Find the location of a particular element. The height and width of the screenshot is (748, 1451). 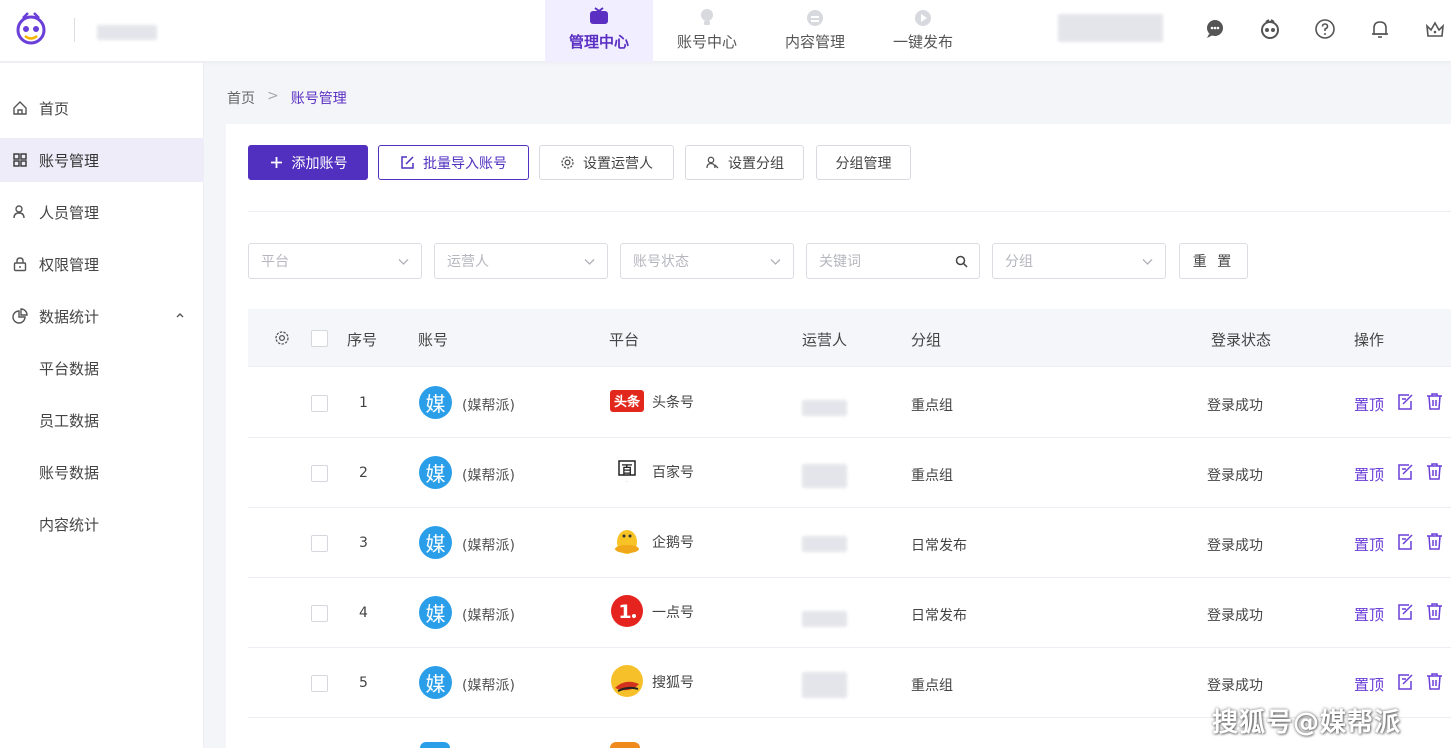

operator-redacted is located at coordinates (824, 476).